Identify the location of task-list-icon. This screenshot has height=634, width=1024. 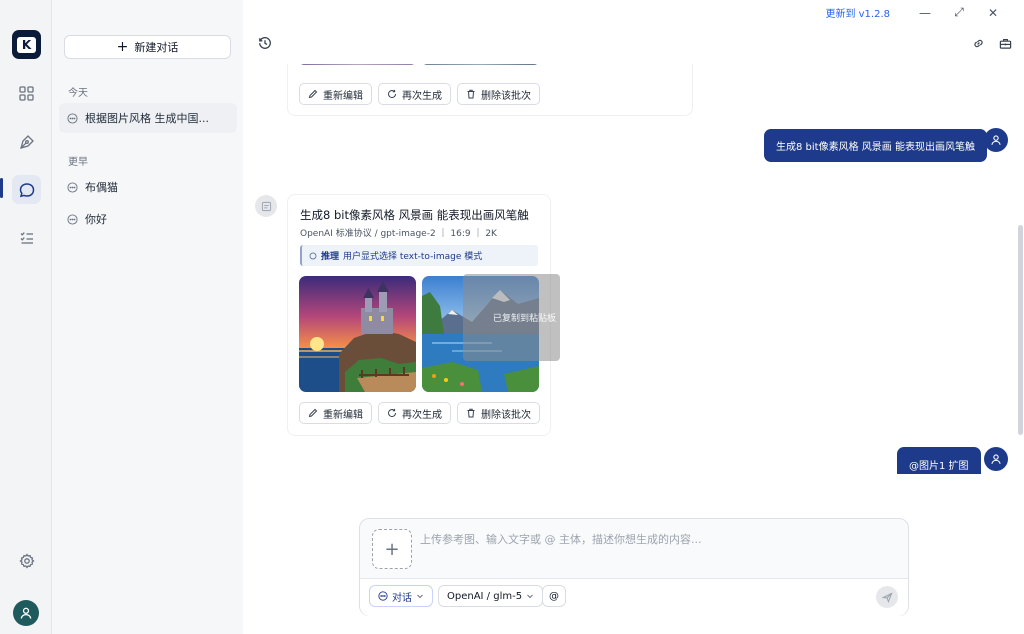
(26, 237).